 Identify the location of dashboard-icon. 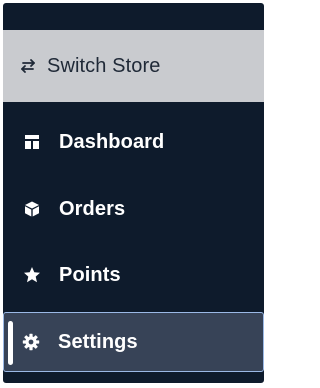
(32, 142).